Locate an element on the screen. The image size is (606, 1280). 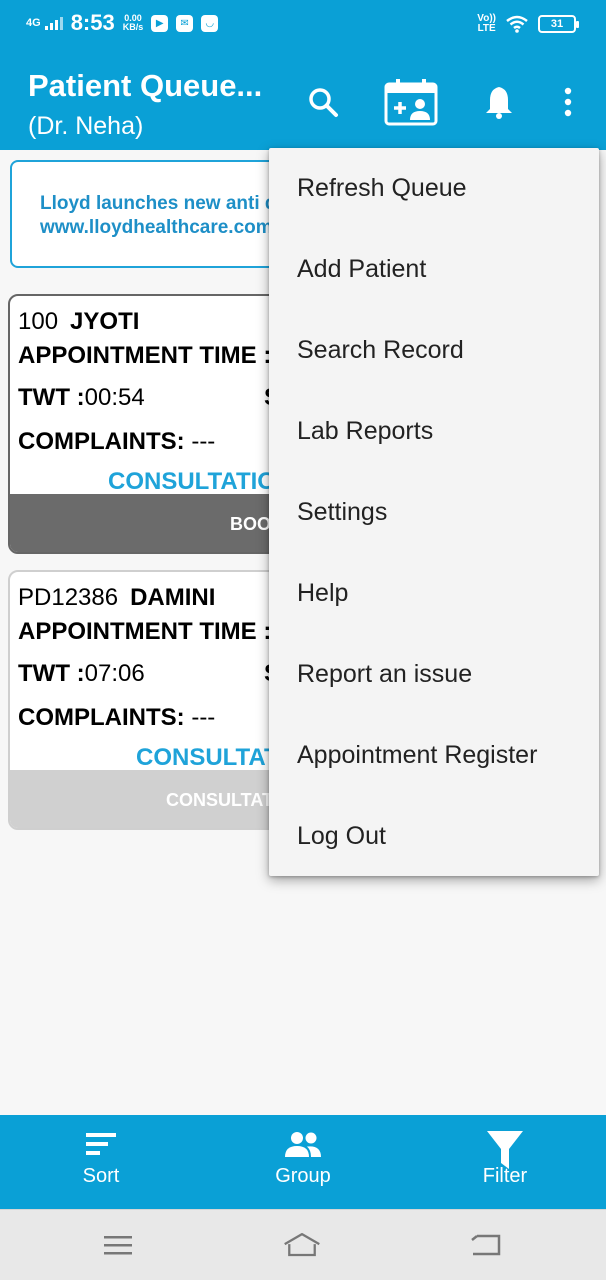
signal-icon is located at coordinates (53, 23).